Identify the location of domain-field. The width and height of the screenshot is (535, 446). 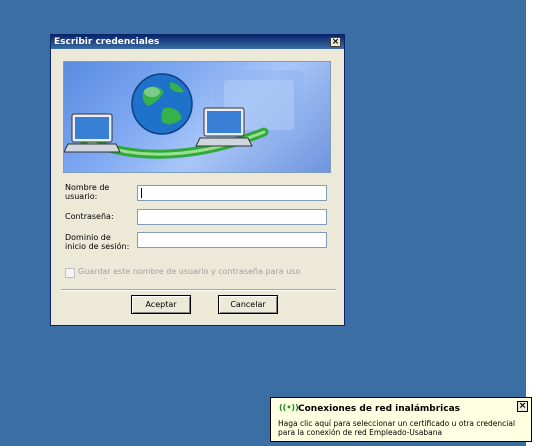
(232, 240).